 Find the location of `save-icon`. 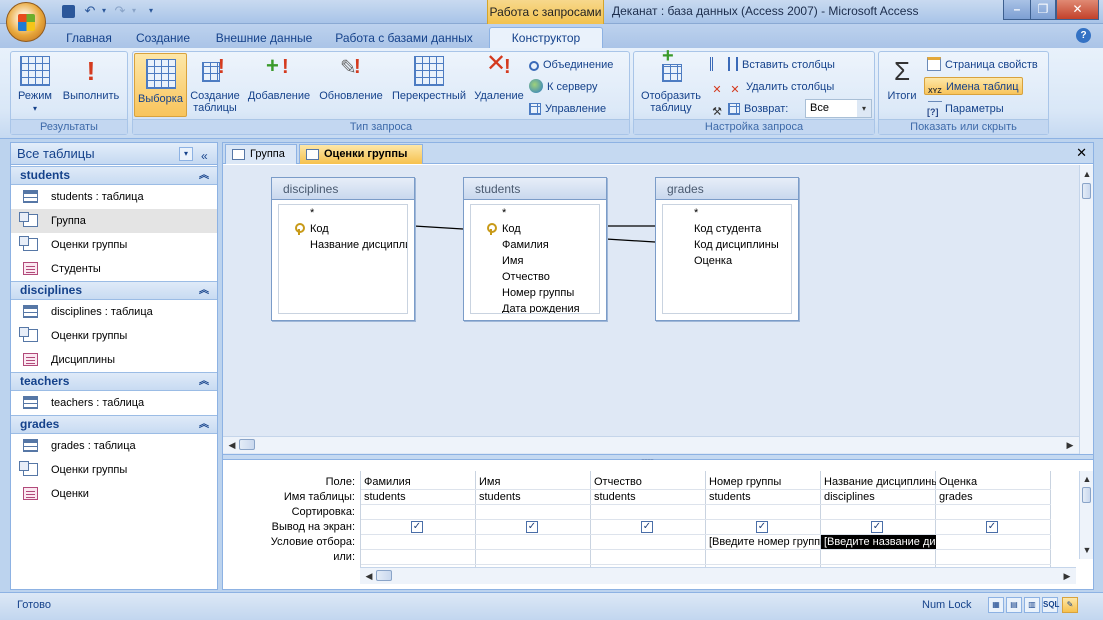

save-icon is located at coordinates (68, 11).